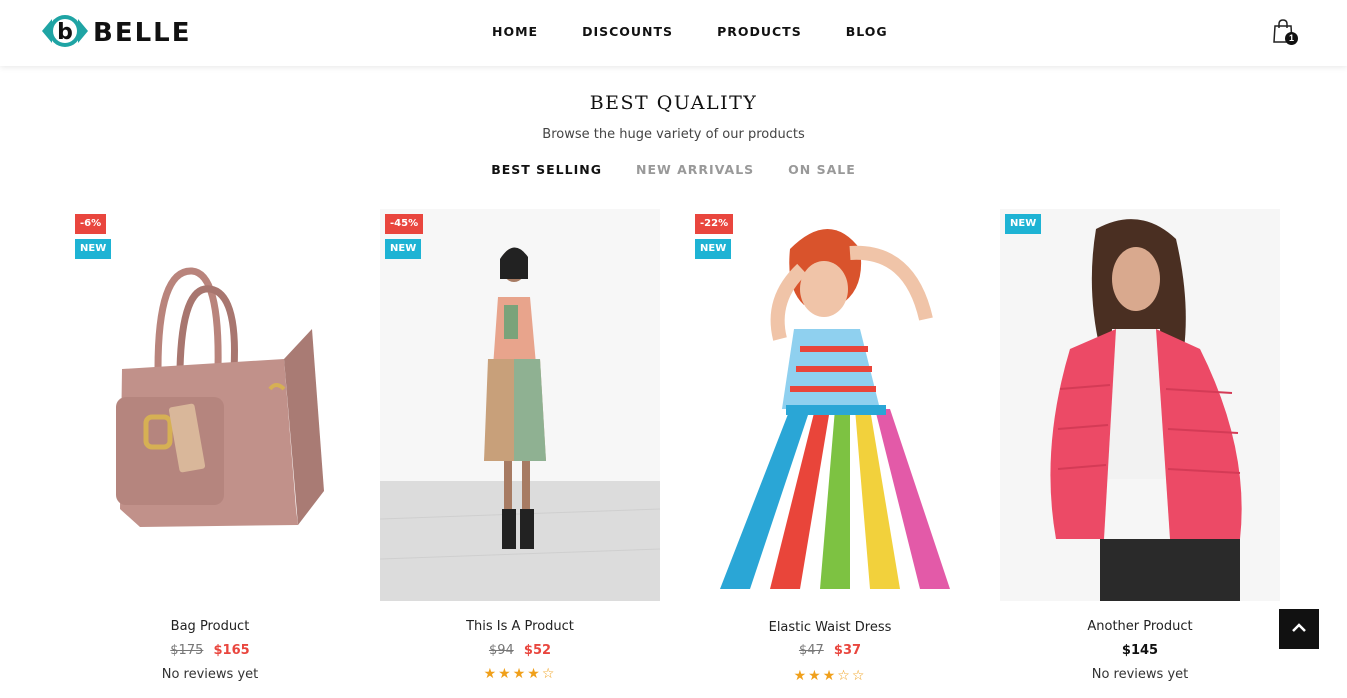  I want to click on section-subtitle: Browse the huge variety of our products, so click(673, 134).